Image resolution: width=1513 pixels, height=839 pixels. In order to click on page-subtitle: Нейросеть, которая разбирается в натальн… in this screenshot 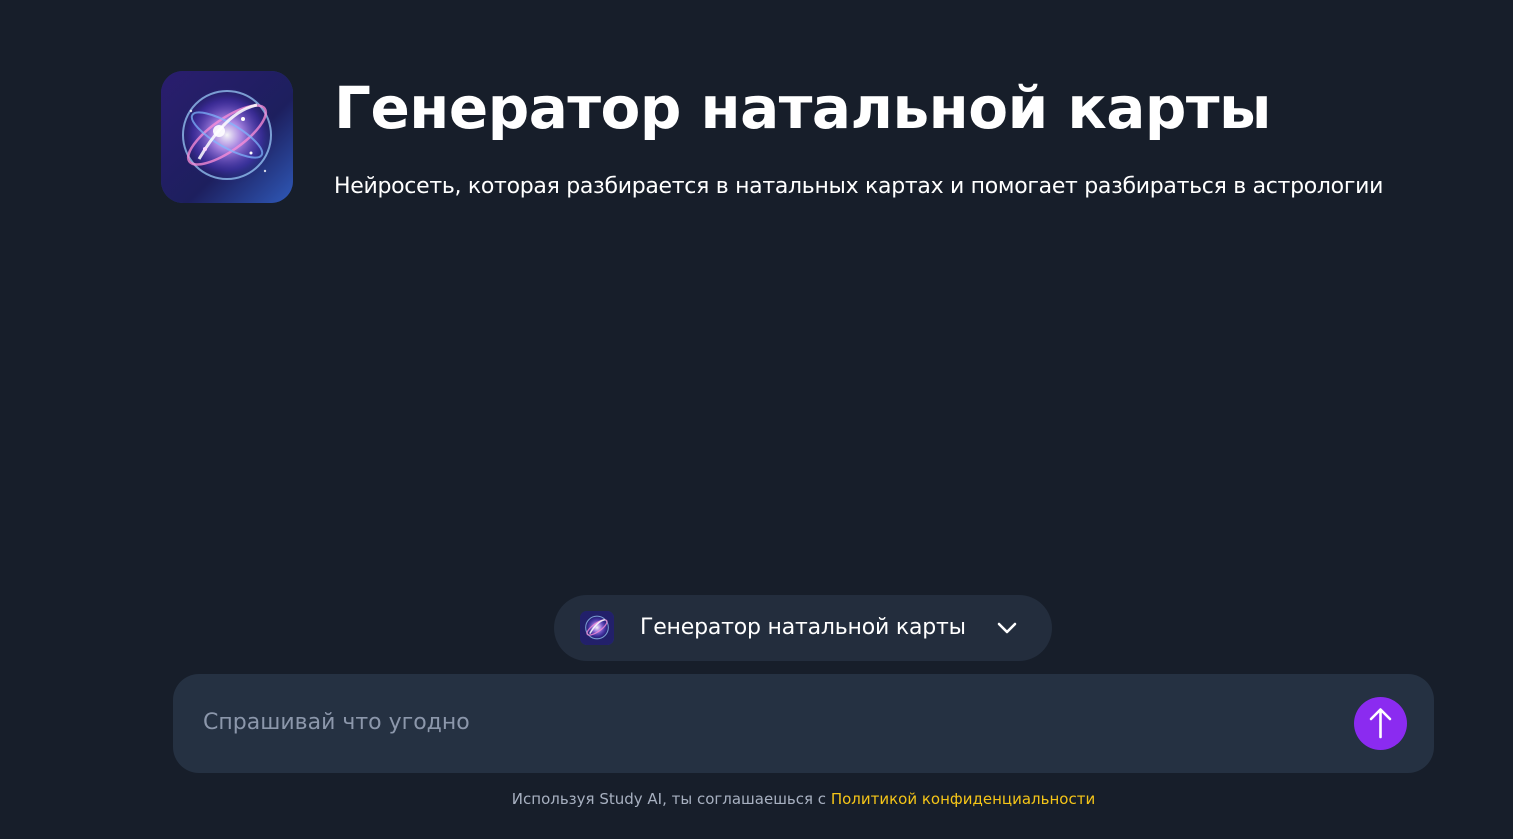, I will do `click(859, 186)`.